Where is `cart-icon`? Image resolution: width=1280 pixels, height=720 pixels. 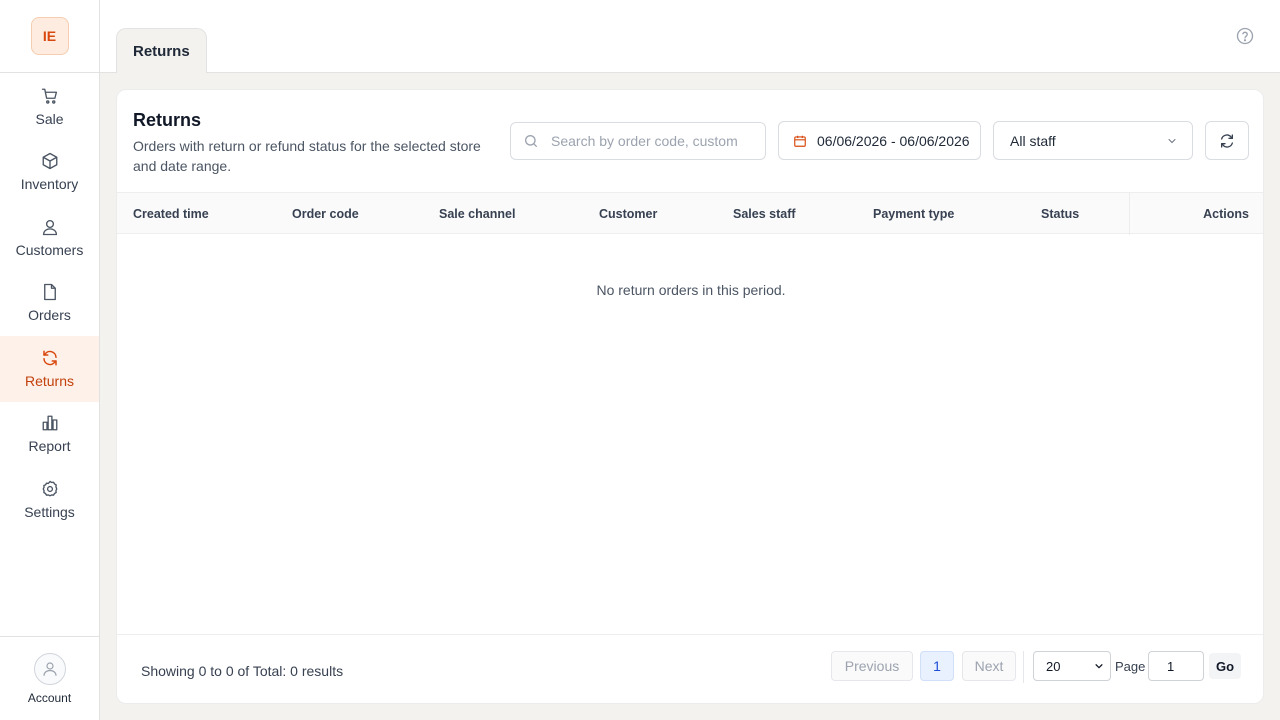 cart-icon is located at coordinates (49, 96).